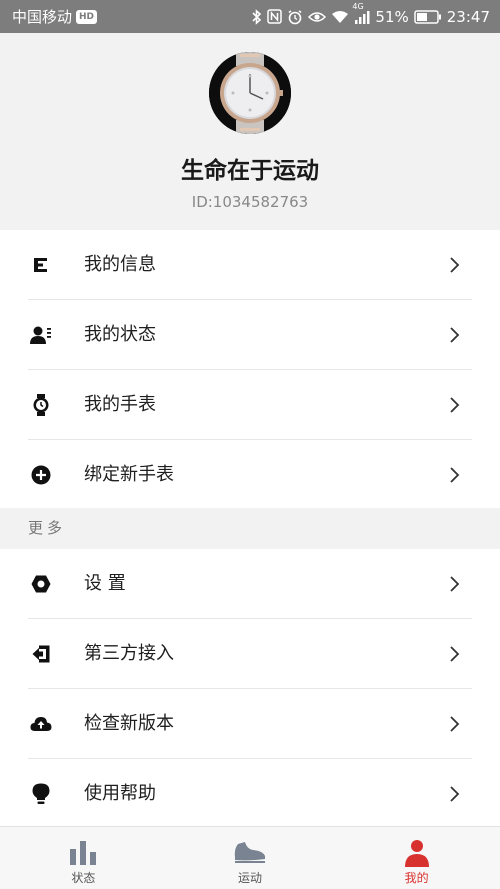  Describe the element at coordinates (250, 265) in the screenshot. I see `menu-item-my-info: 我的信息` at that location.